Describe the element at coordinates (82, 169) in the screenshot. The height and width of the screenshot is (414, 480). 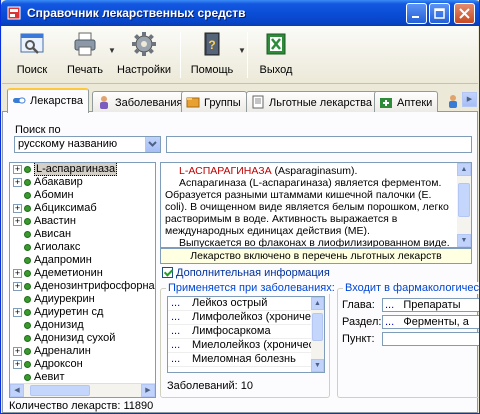
I see `drug-list-item: + L-аспарагиназа` at that location.